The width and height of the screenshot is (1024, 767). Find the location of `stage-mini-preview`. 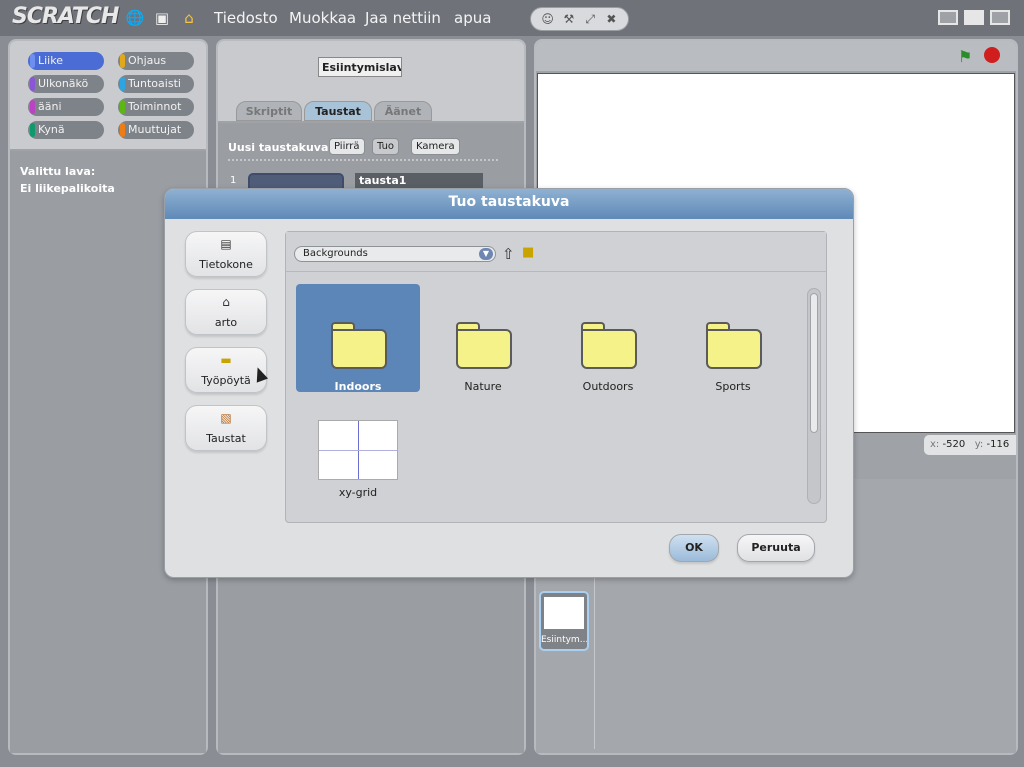

stage-mini-preview is located at coordinates (564, 613).